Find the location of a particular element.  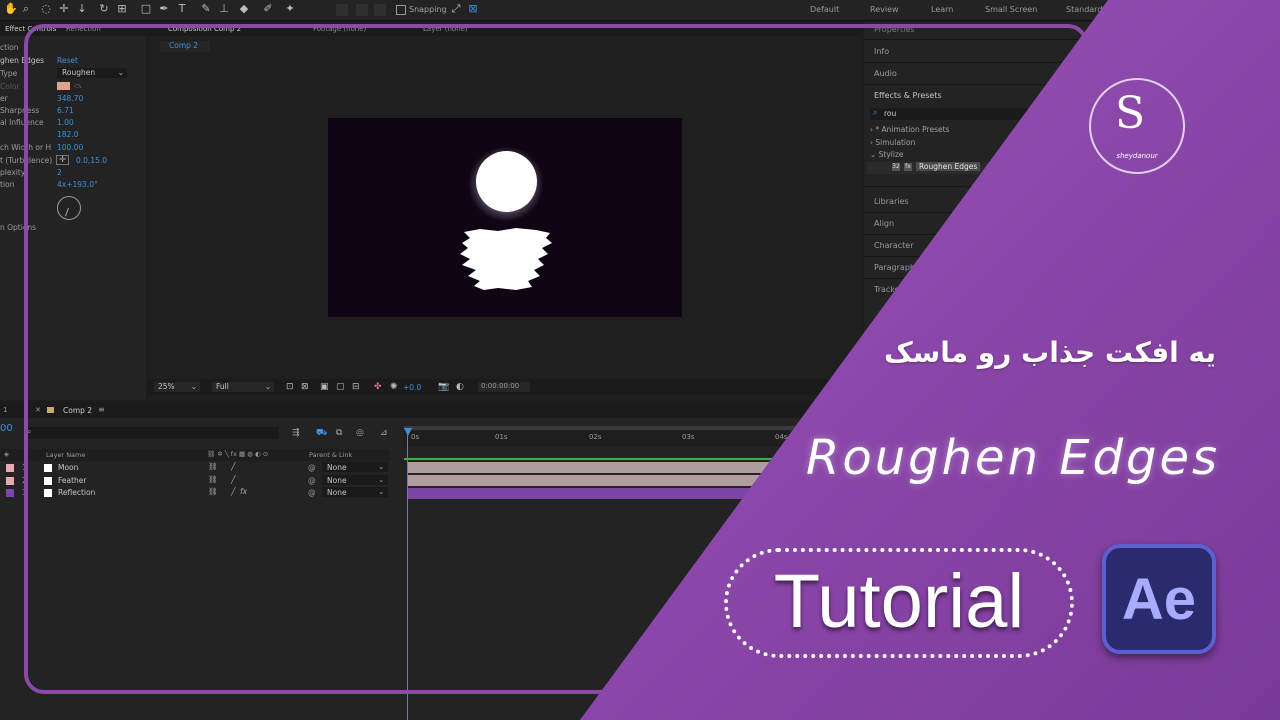

tutorial-pill: Tutorial is located at coordinates (899, 603).